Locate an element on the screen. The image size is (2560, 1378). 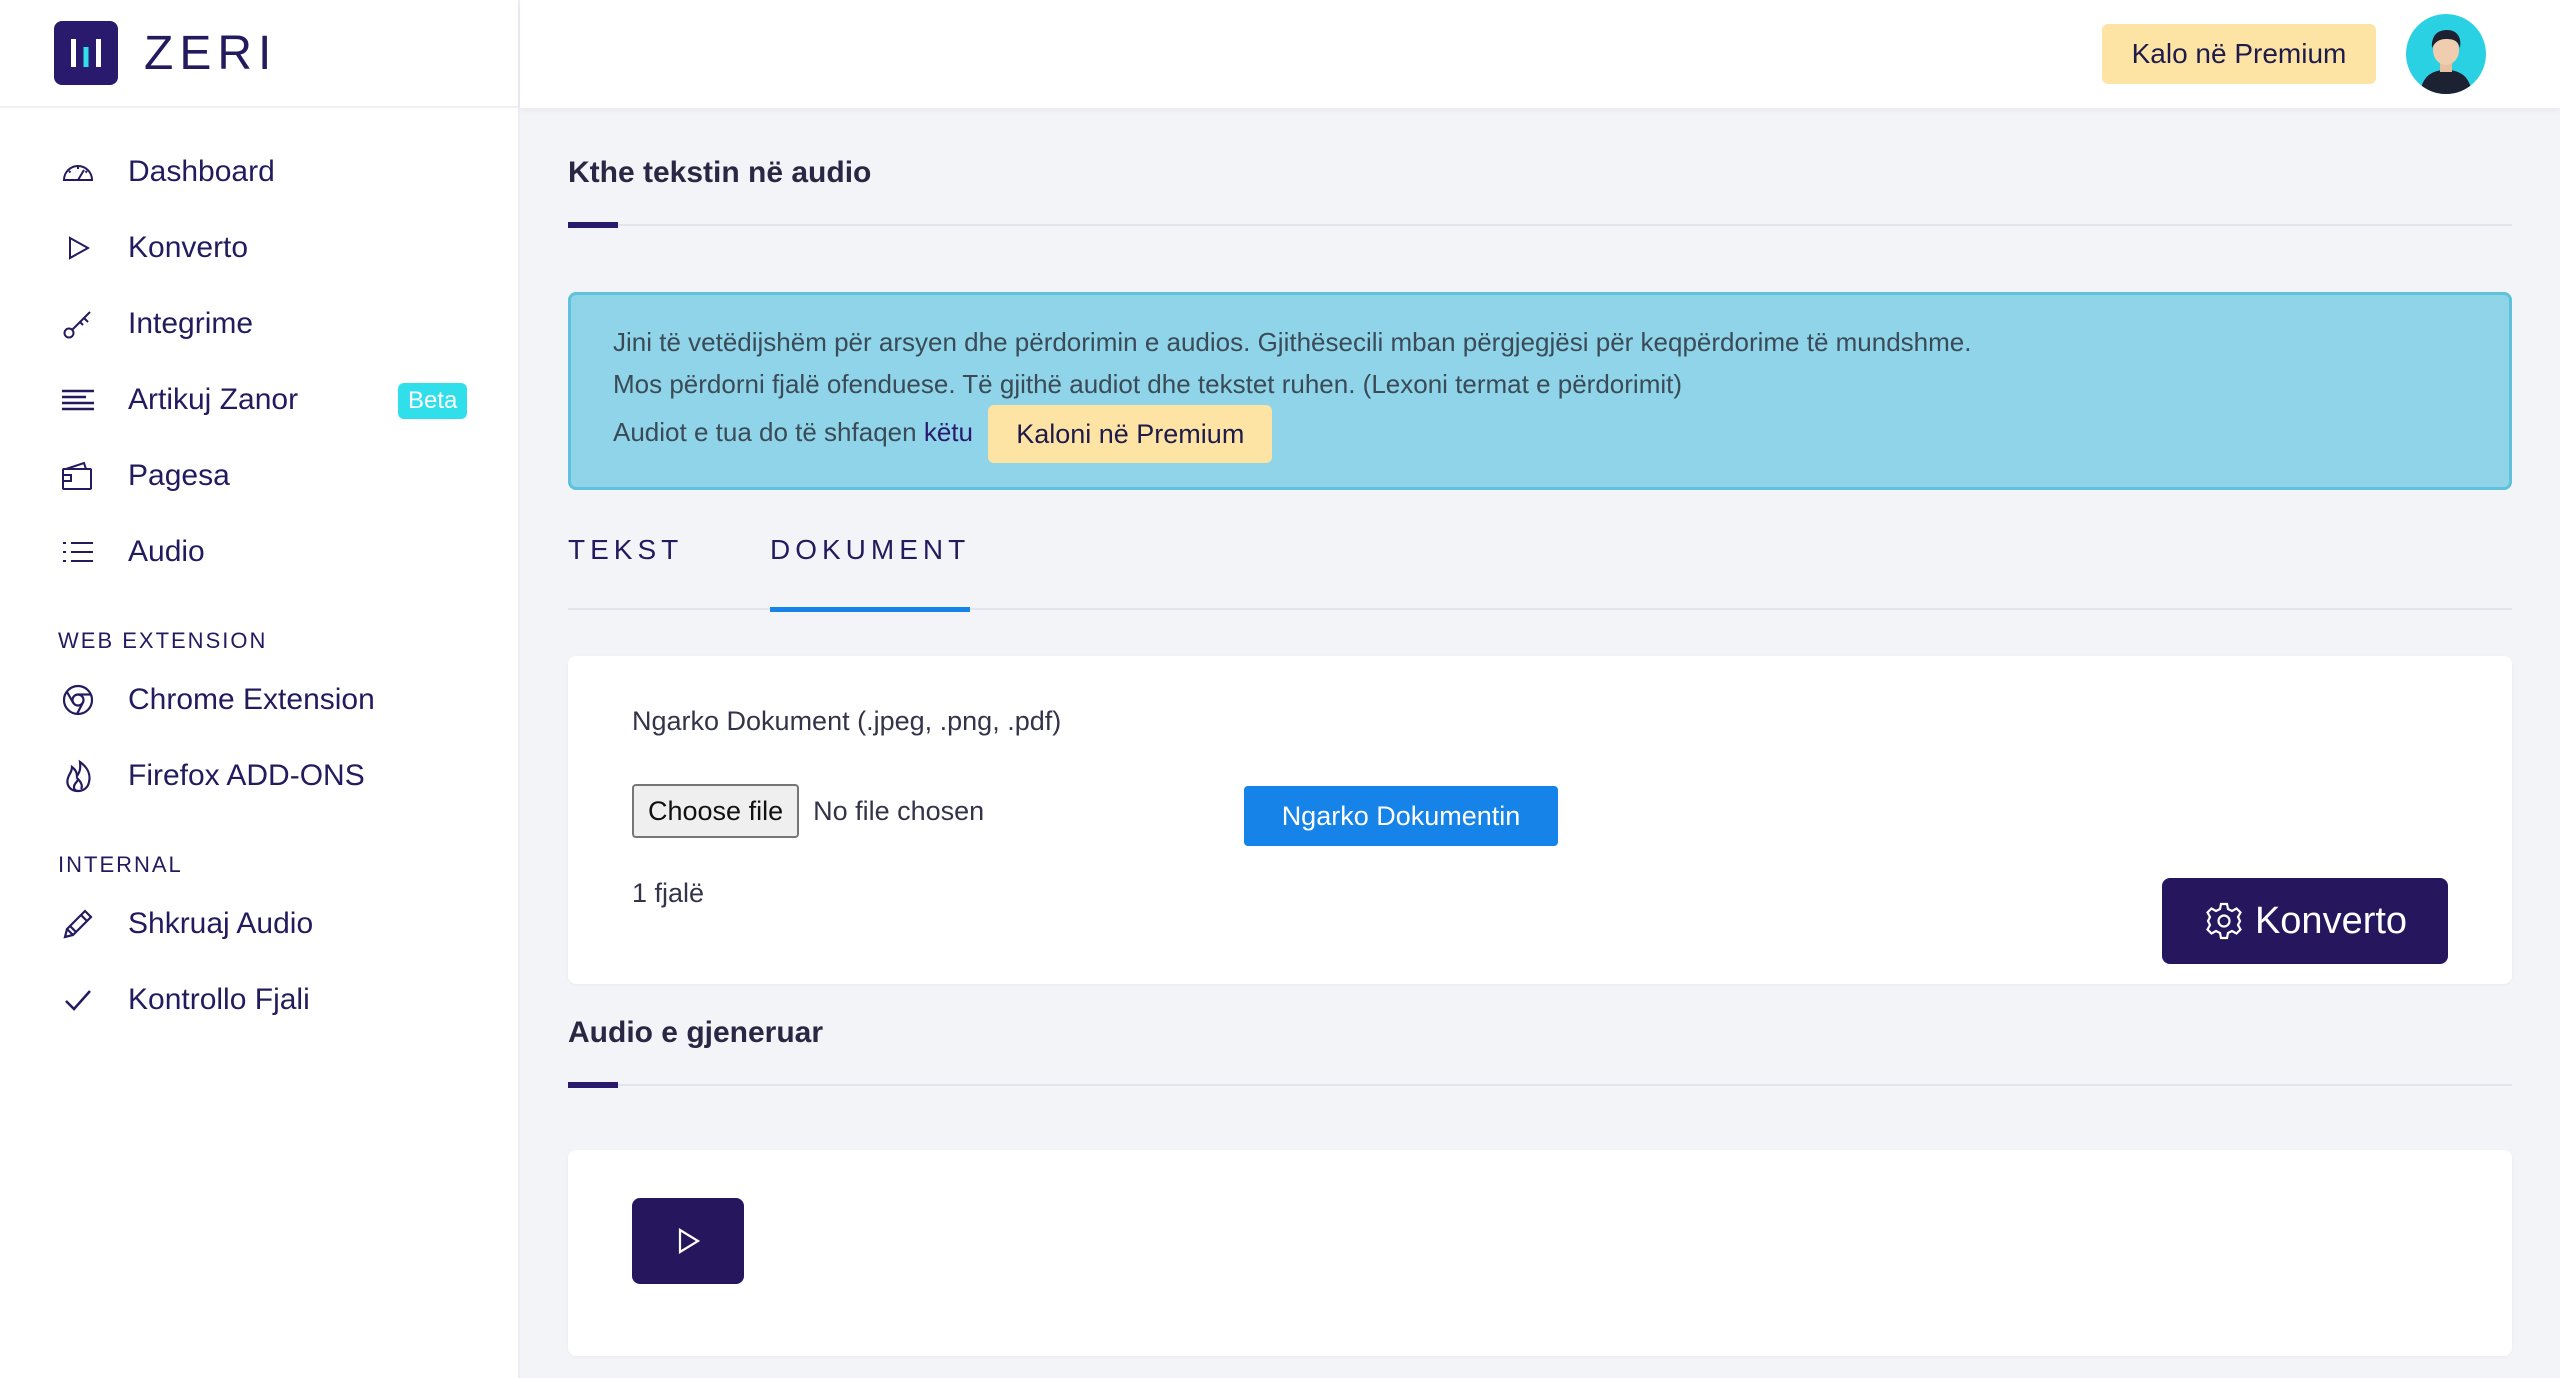
sidebar-item-artikuj-zanor: Artikuj Zanor Beta is located at coordinates (259, 400).